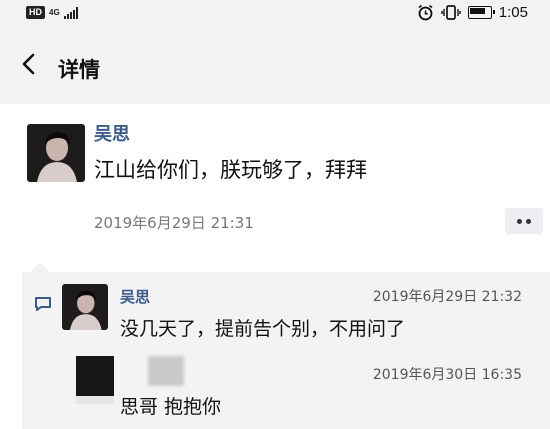  Describe the element at coordinates (135, 296) in the screenshot. I see `comment-author: 吴思` at that location.